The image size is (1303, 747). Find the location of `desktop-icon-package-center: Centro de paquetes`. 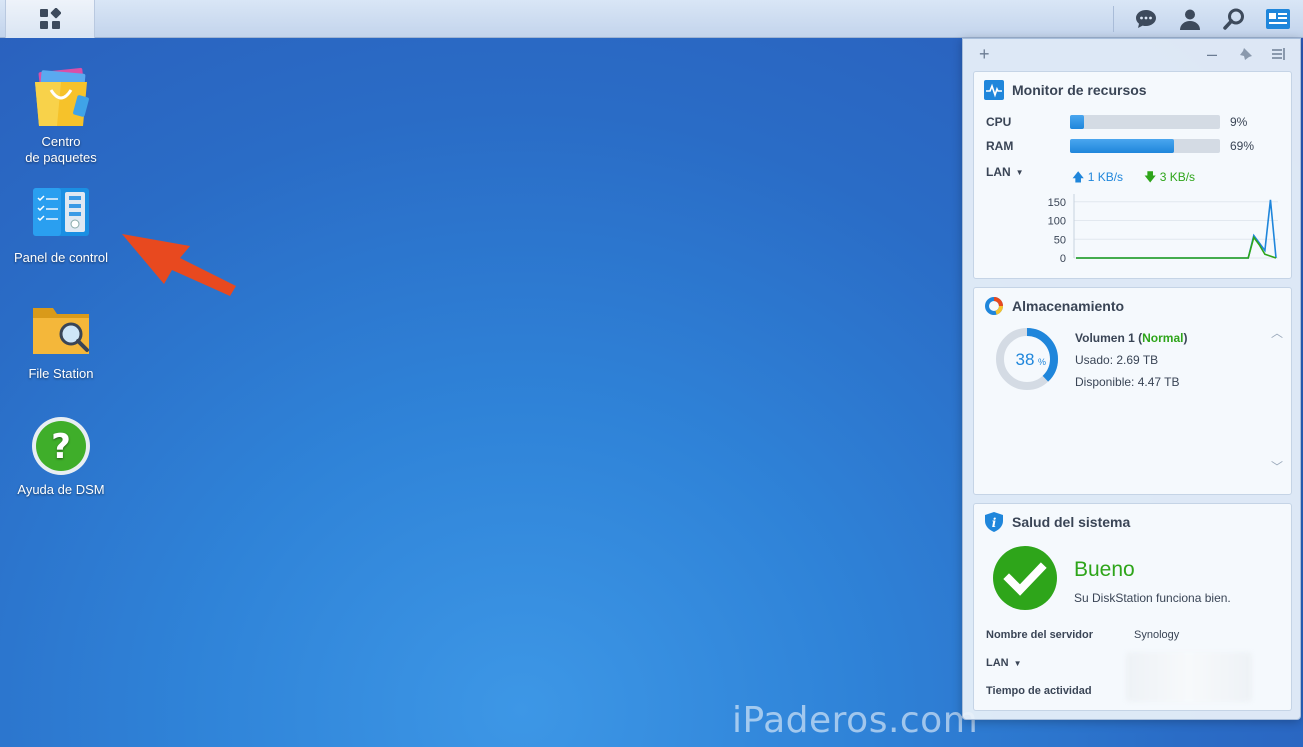

desktop-icon-package-center: Centro de paquetes is located at coordinates (61, 116).